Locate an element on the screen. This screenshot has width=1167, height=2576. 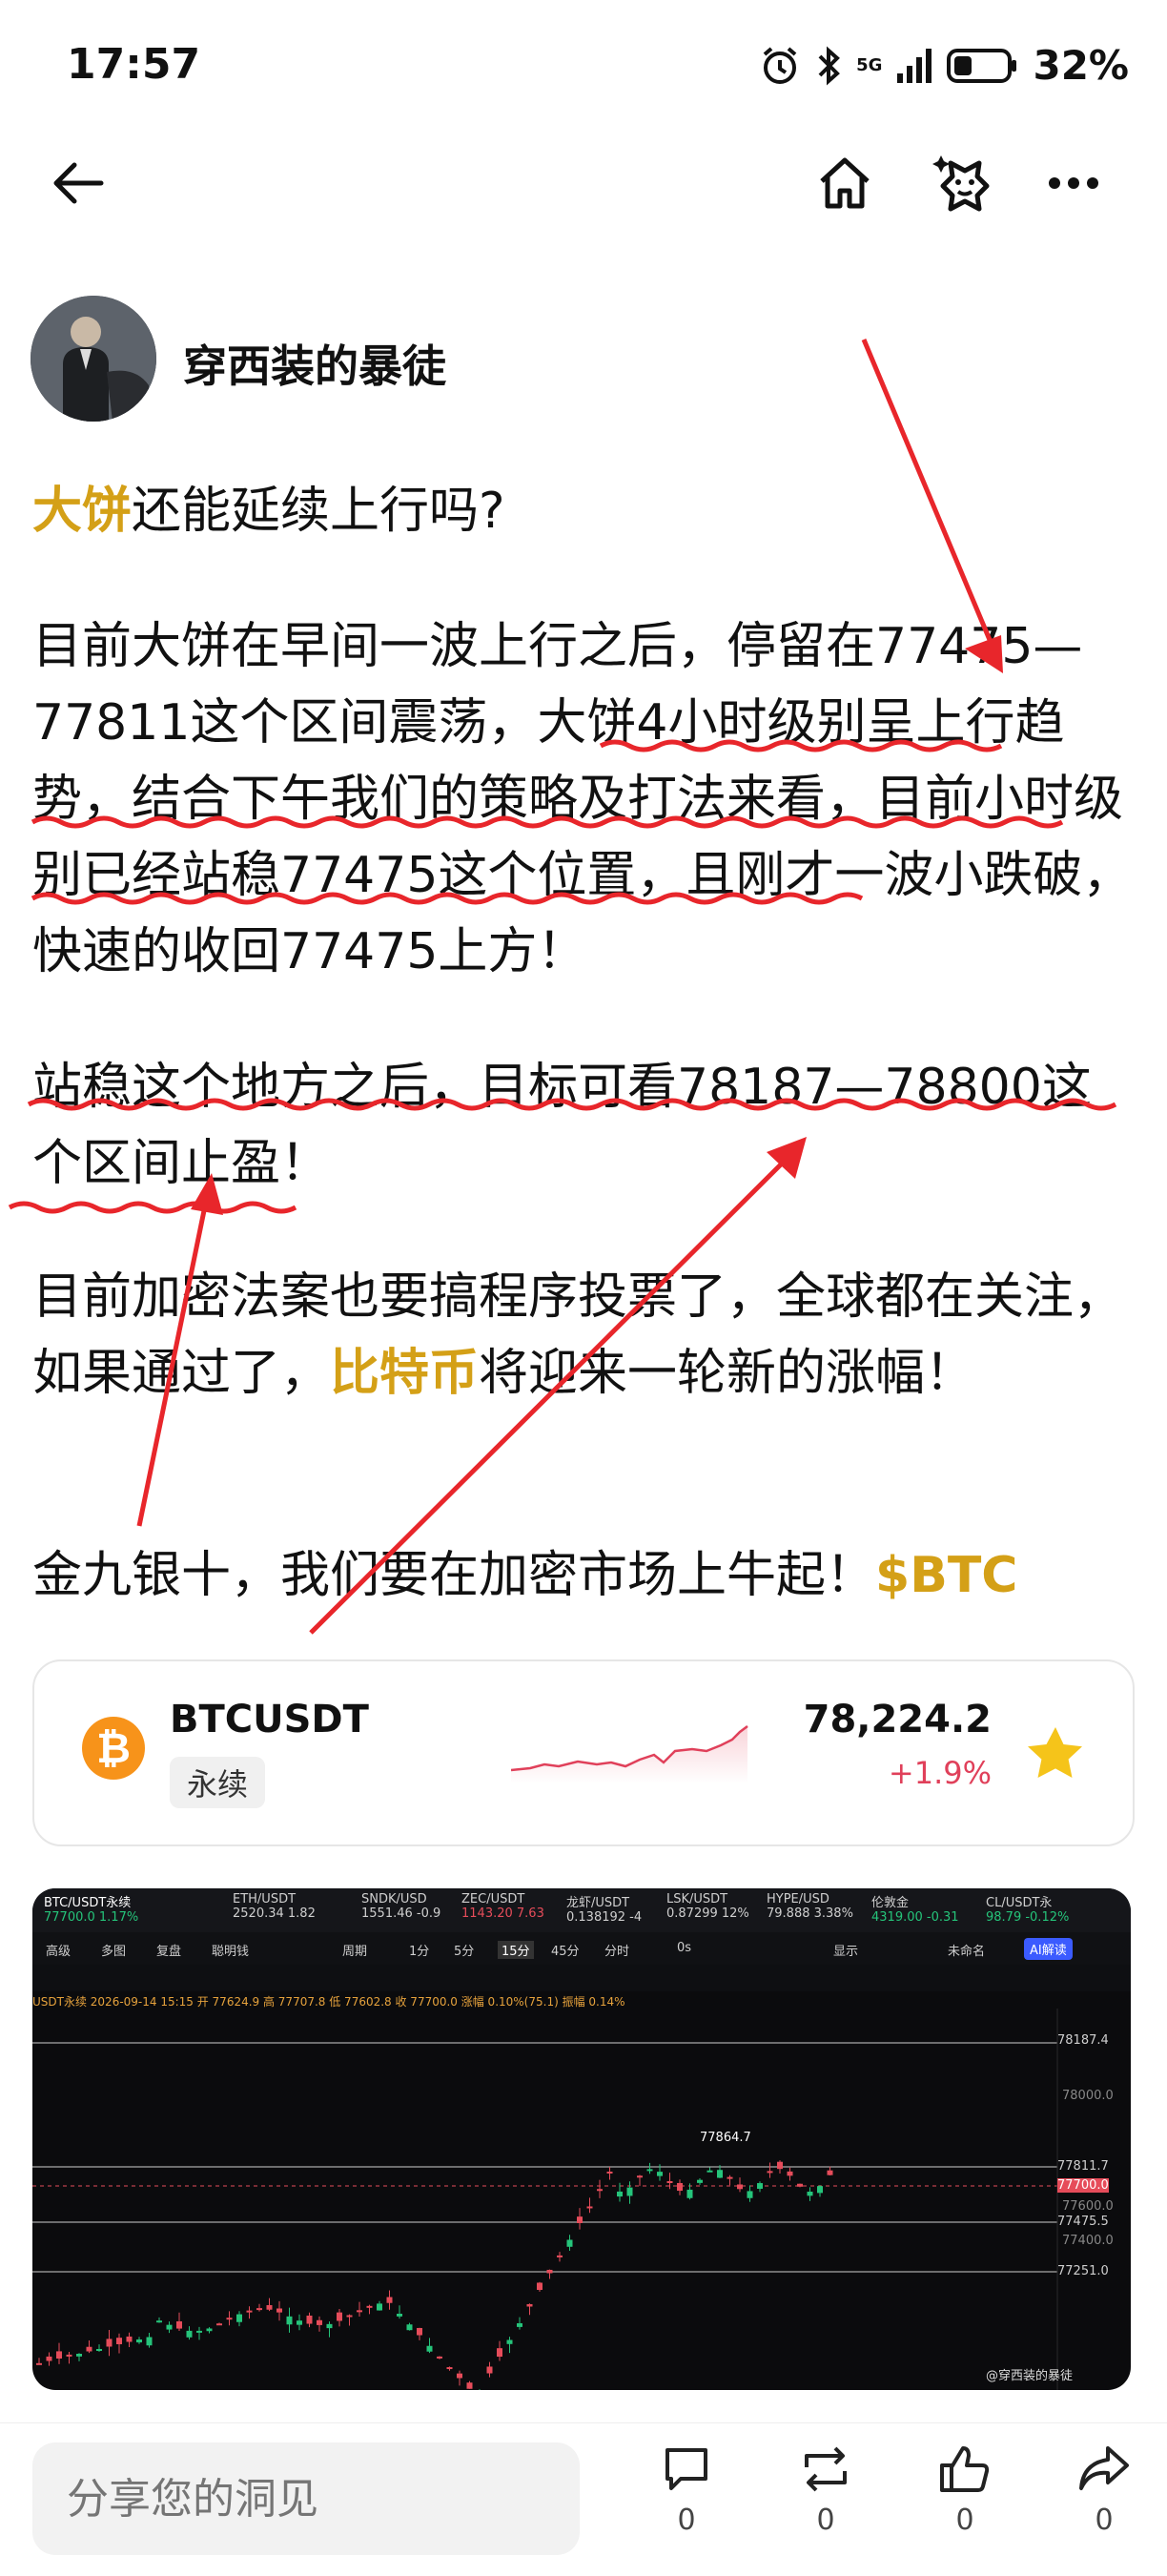
repost-icon is located at coordinates (826, 2469).